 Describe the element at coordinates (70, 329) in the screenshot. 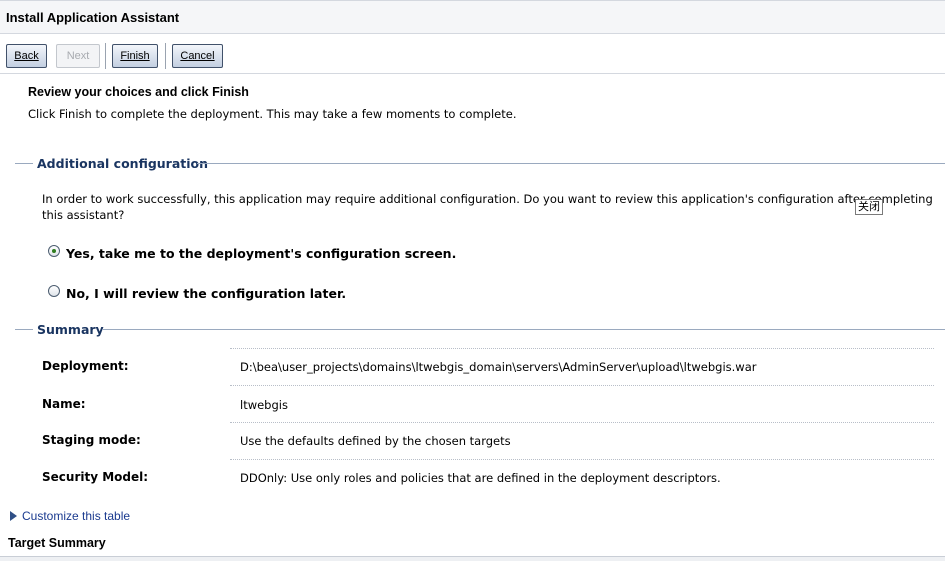

I see `summary-title: Summary` at that location.